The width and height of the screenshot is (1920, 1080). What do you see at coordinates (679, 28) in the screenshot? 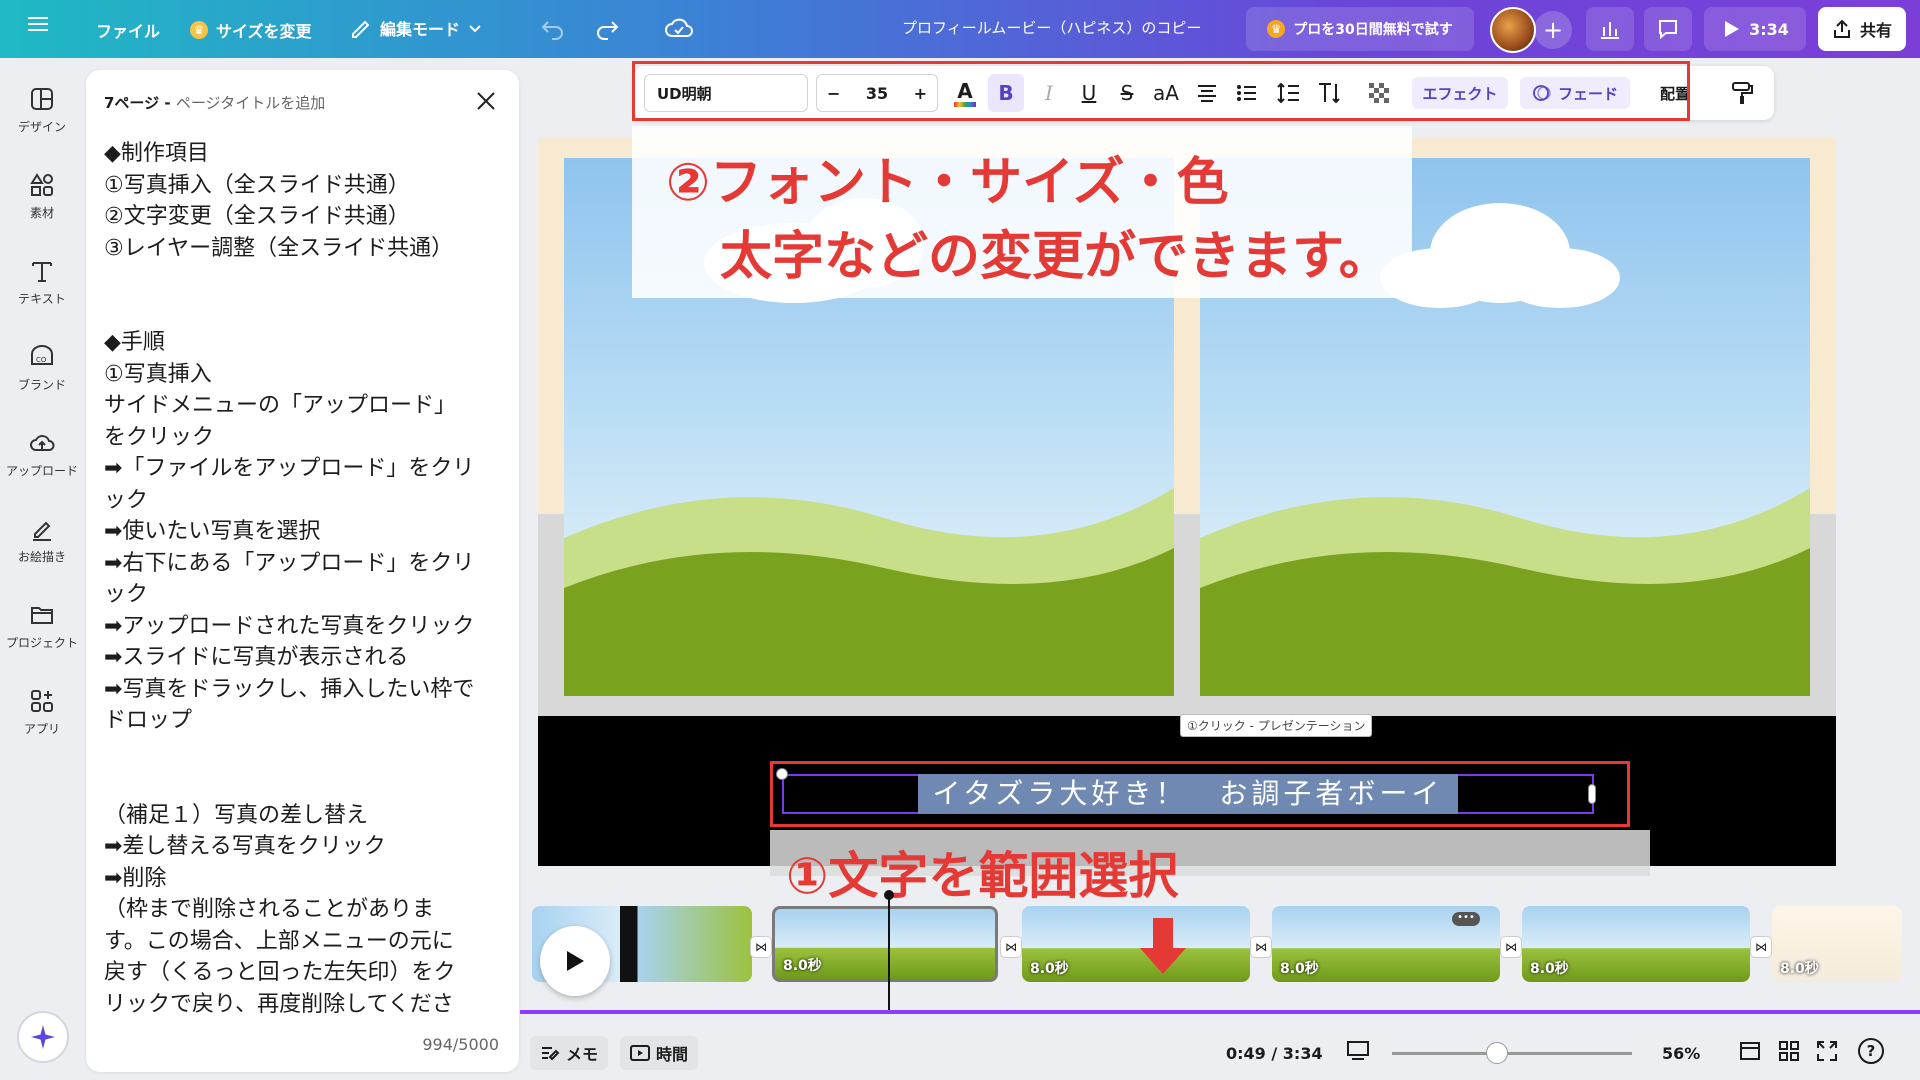
I see `cloud-saved-icon` at bounding box center [679, 28].